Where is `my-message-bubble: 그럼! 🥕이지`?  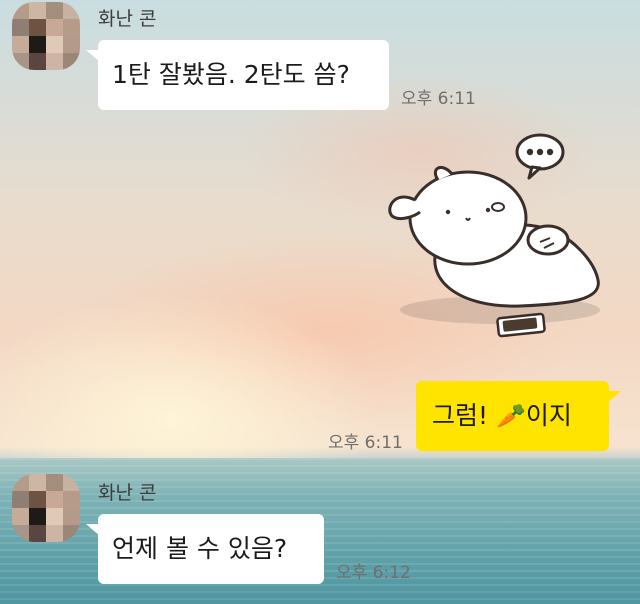
my-message-bubble: 그럼! 🥕이지 is located at coordinates (518, 416).